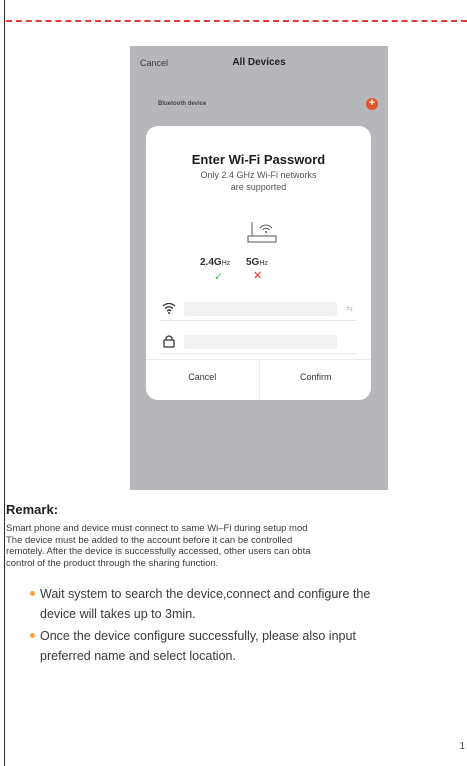 The width and height of the screenshot is (467, 766). I want to click on frequency-bands: 2.4GHz ✓ 5GHz ✕, so click(260, 272).